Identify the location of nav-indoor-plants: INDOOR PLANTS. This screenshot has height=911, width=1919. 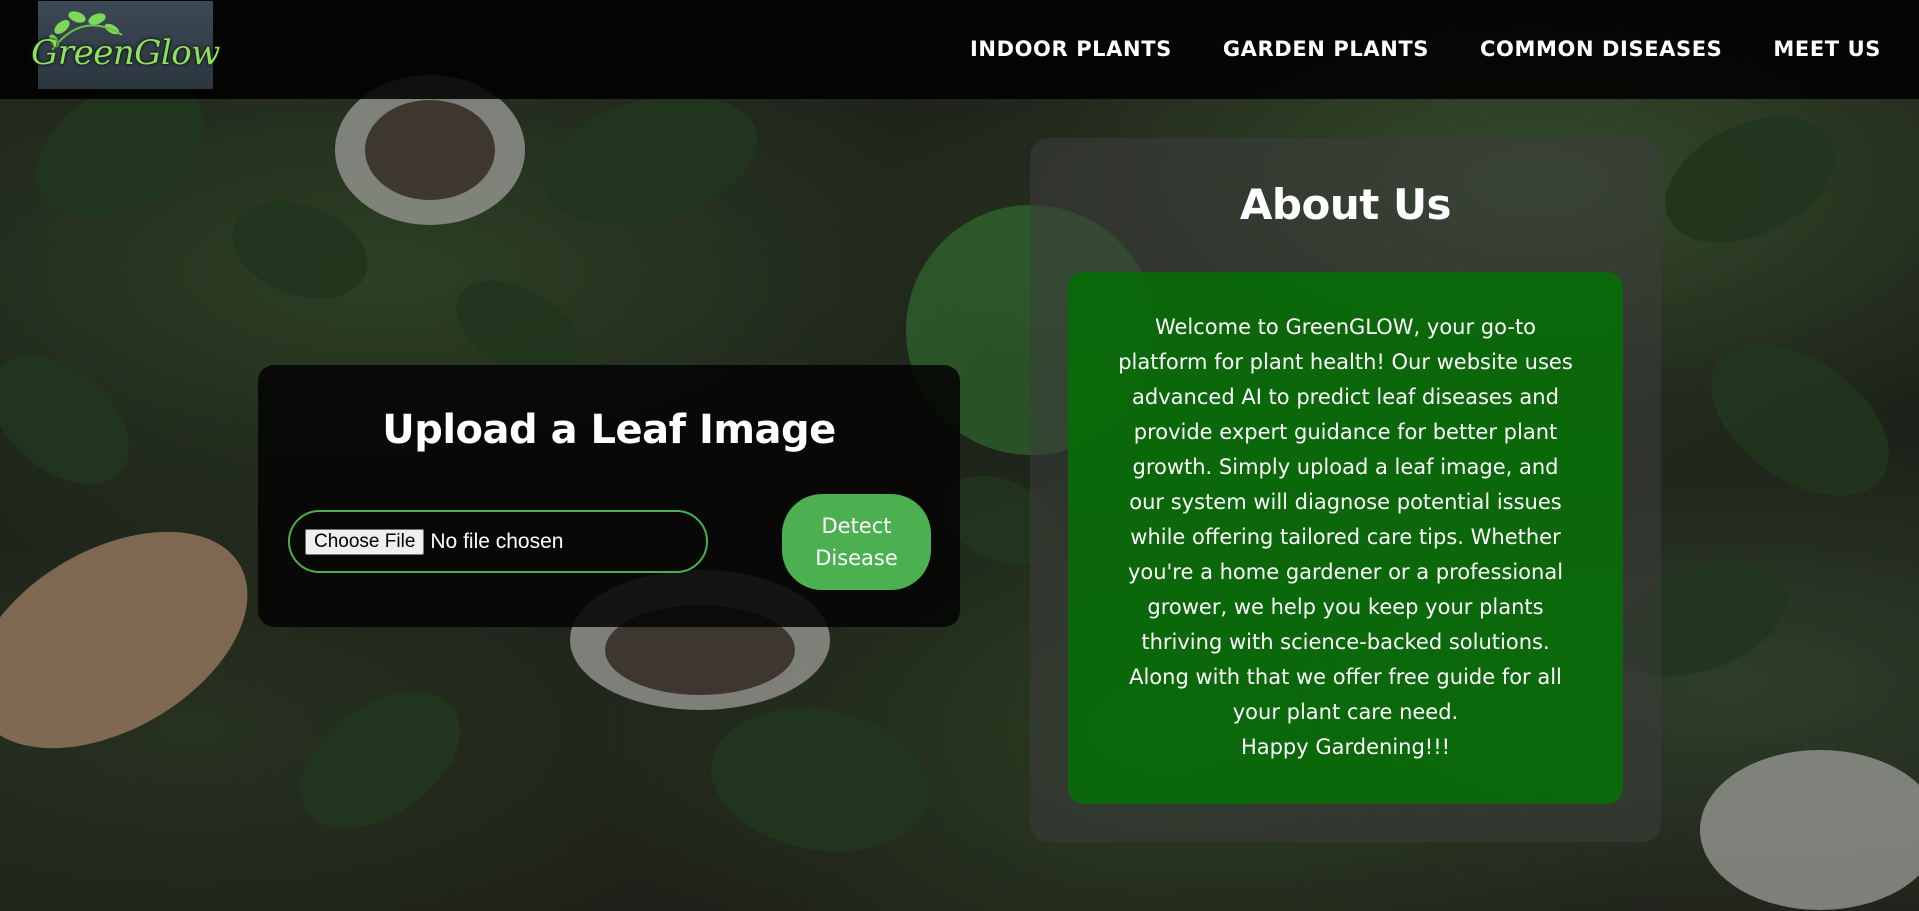
(1071, 49).